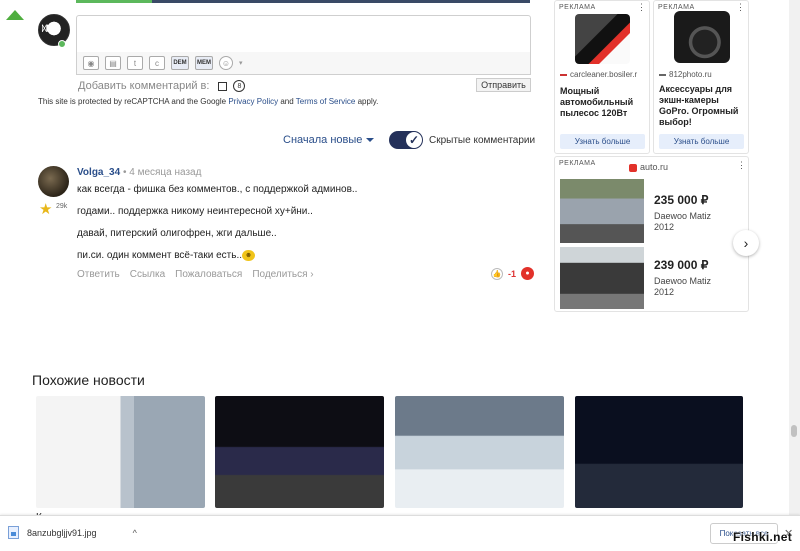 The width and height of the screenshot is (800, 551). What do you see at coordinates (602, 39) in the screenshot?
I see `vacuum-image` at bounding box center [602, 39].